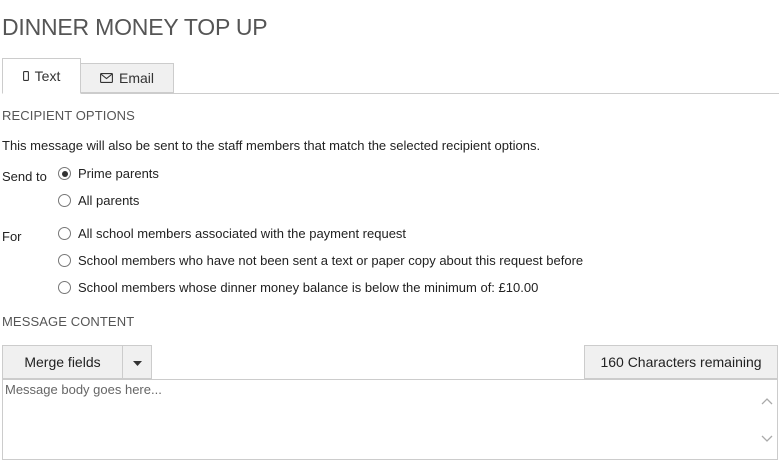  Describe the element at coordinates (24, 176) in the screenshot. I see `send-to-label: Send to` at that location.